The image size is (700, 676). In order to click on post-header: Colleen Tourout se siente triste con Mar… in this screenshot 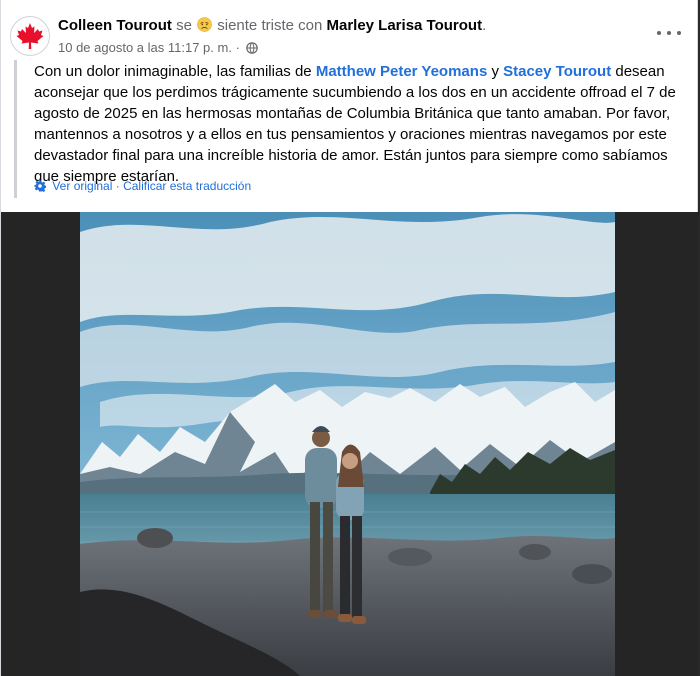, I will do `click(349, 31)`.